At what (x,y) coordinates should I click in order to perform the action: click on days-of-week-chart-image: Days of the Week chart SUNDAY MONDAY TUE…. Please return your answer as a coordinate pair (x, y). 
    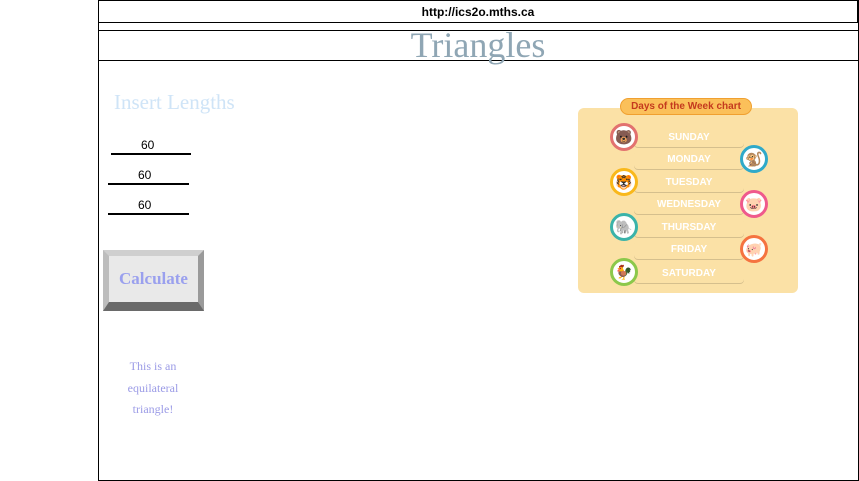
    Looking at the image, I should click on (688, 194).